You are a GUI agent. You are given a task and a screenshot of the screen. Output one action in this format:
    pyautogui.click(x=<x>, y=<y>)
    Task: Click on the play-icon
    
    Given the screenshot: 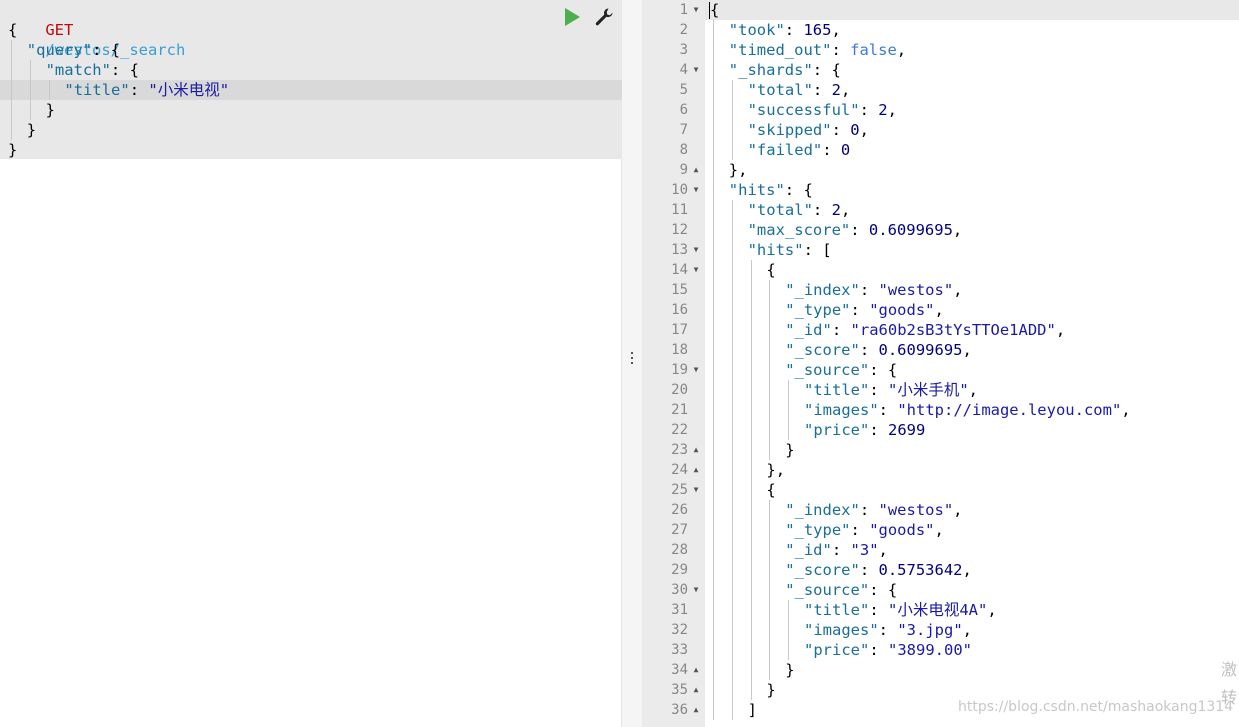 What is the action you would take?
    pyautogui.click(x=572, y=17)
    